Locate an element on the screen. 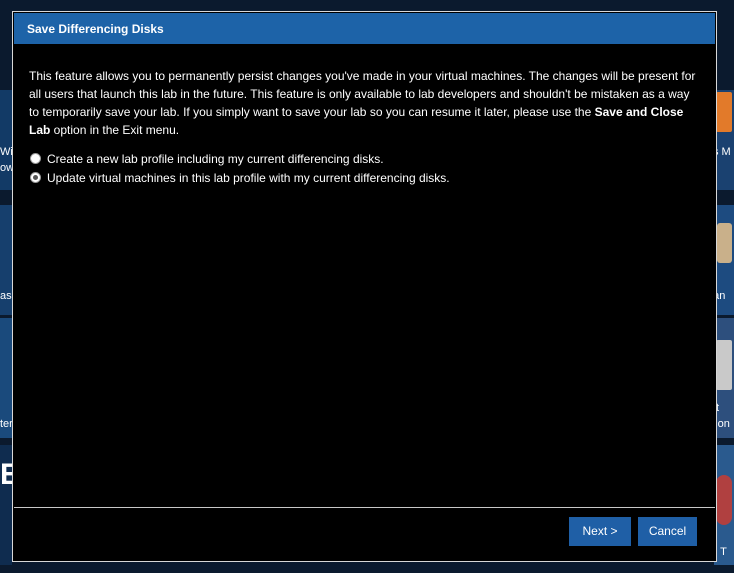  description-text-end: option in the Exit menu. is located at coordinates (115, 130).